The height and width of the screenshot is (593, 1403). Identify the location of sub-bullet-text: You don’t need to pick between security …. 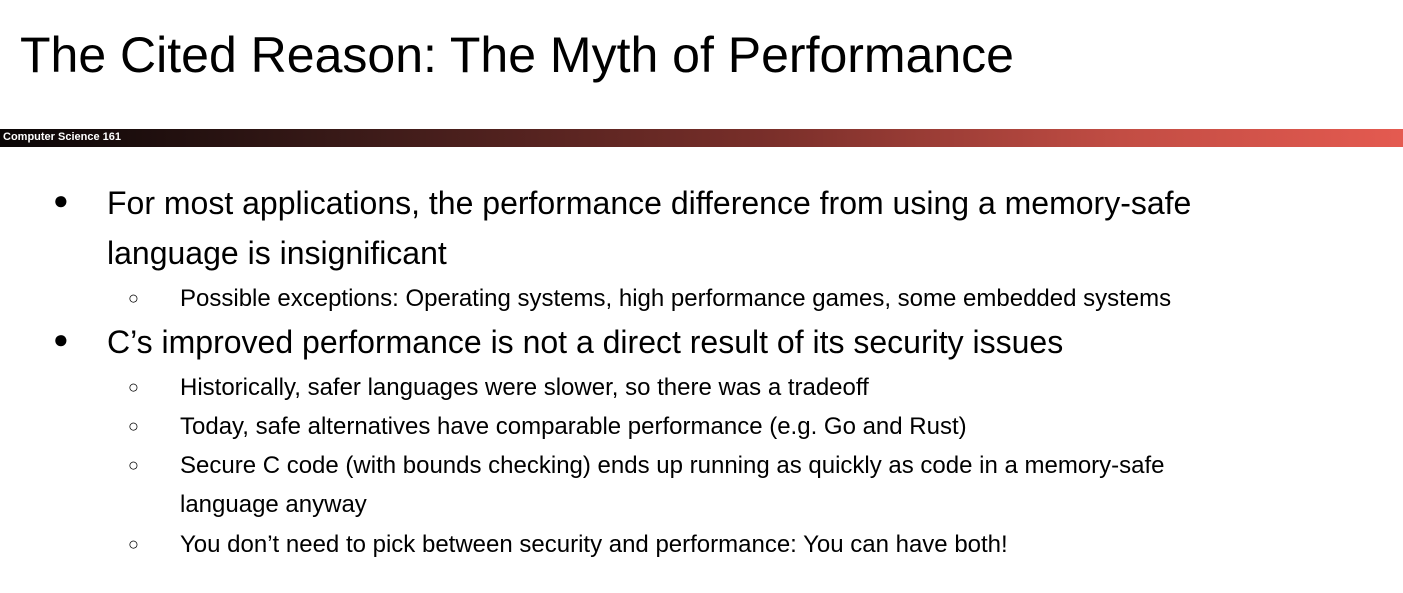
(594, 544).